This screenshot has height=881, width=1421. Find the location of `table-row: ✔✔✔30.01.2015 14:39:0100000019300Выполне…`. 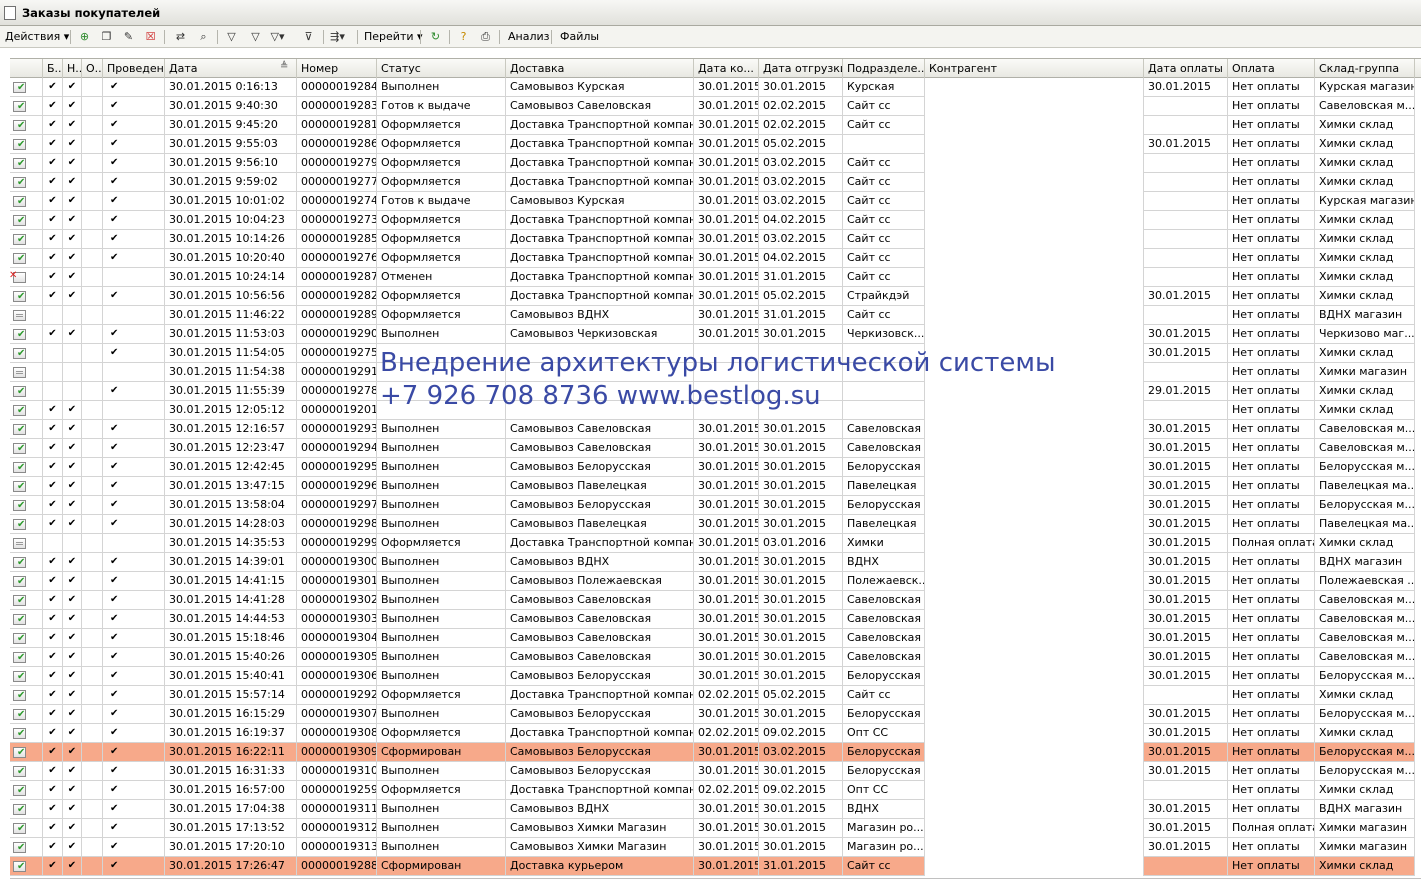

table-row: ✔✔✔30.01.2015 14:39:0100000019300Выполне… is located at coordinates (715, 562).